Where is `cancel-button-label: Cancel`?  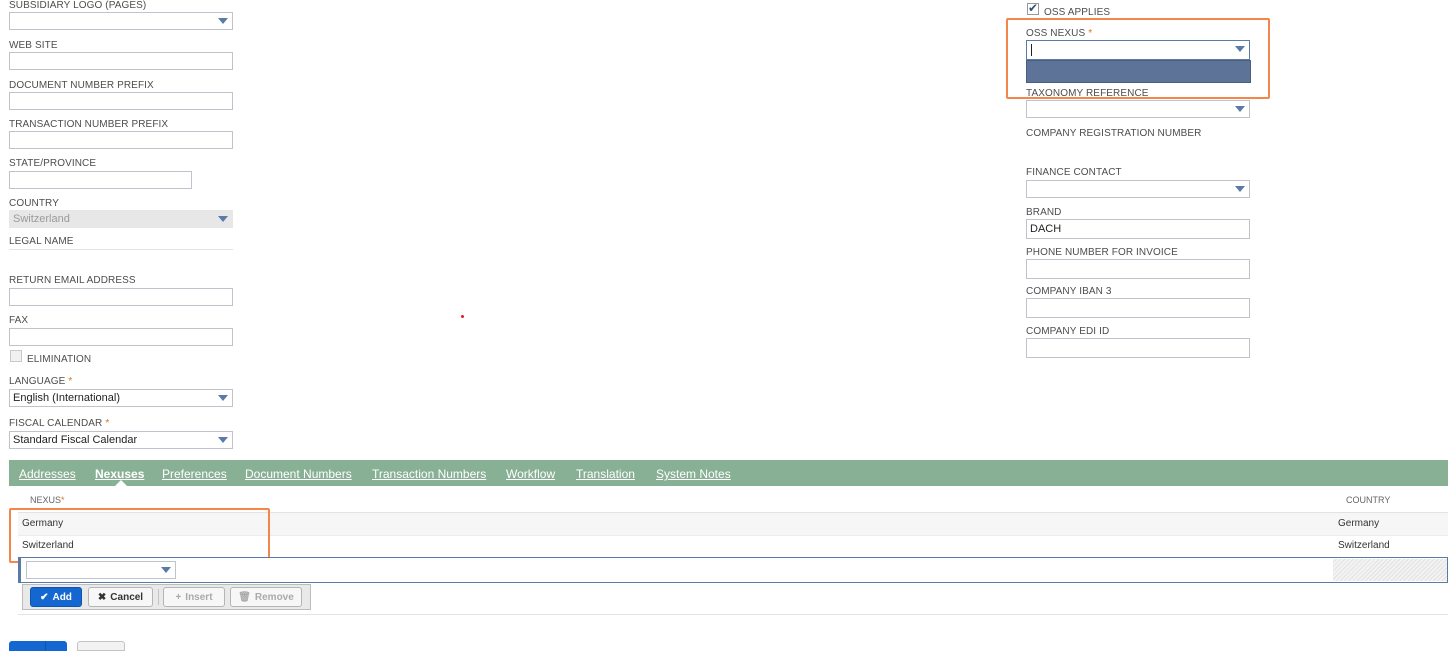
cancel-button-label: Cancel is located at coordinates (127, 597).